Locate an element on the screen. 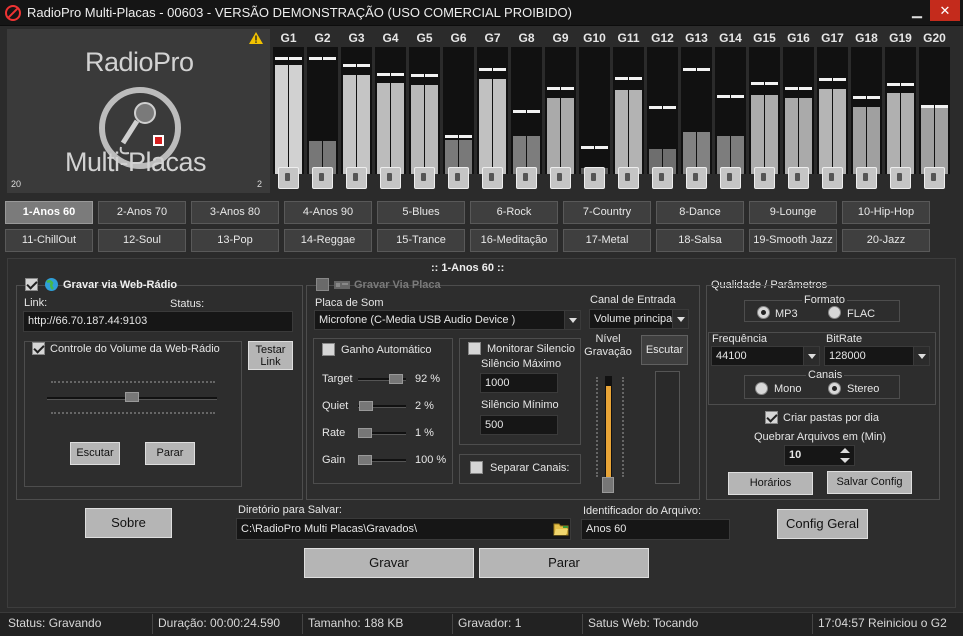 This screenshot has height=636, width=963. test-link-button: Testar Link is located at coordinates (270, 355).